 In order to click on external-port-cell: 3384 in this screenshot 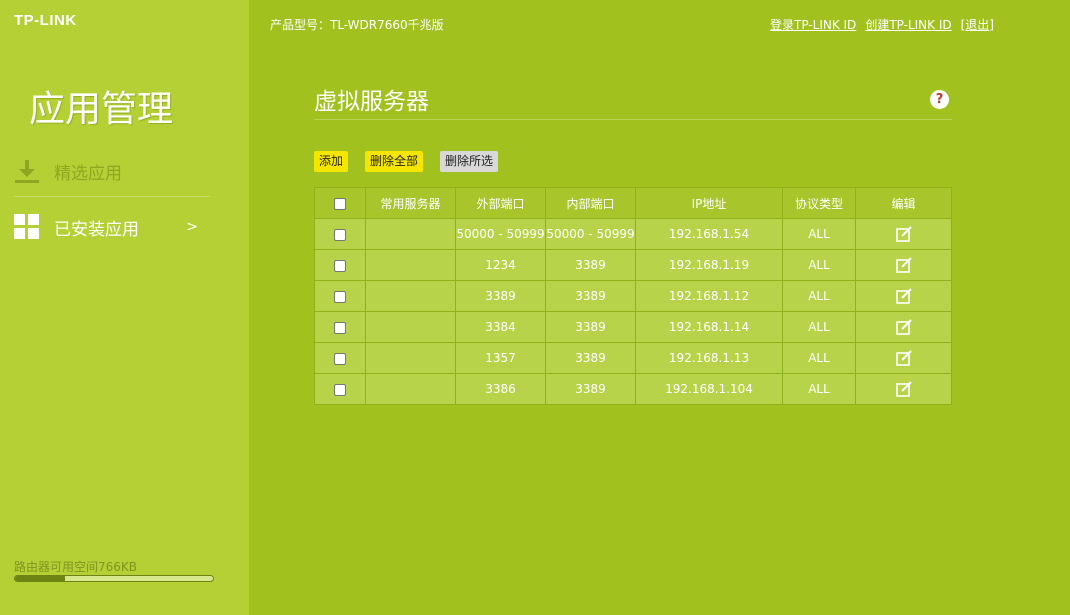, I will do `click(500, 327)`.